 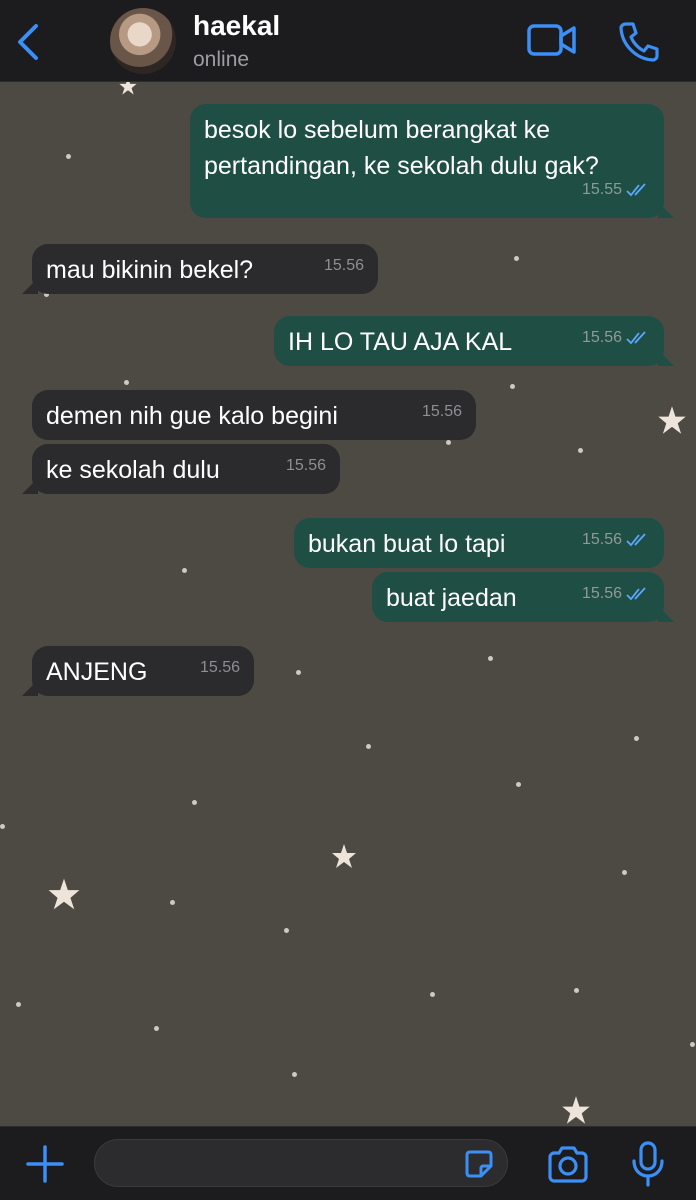 I want to click on chat-header: haekal online, so click(x=348, y=41).